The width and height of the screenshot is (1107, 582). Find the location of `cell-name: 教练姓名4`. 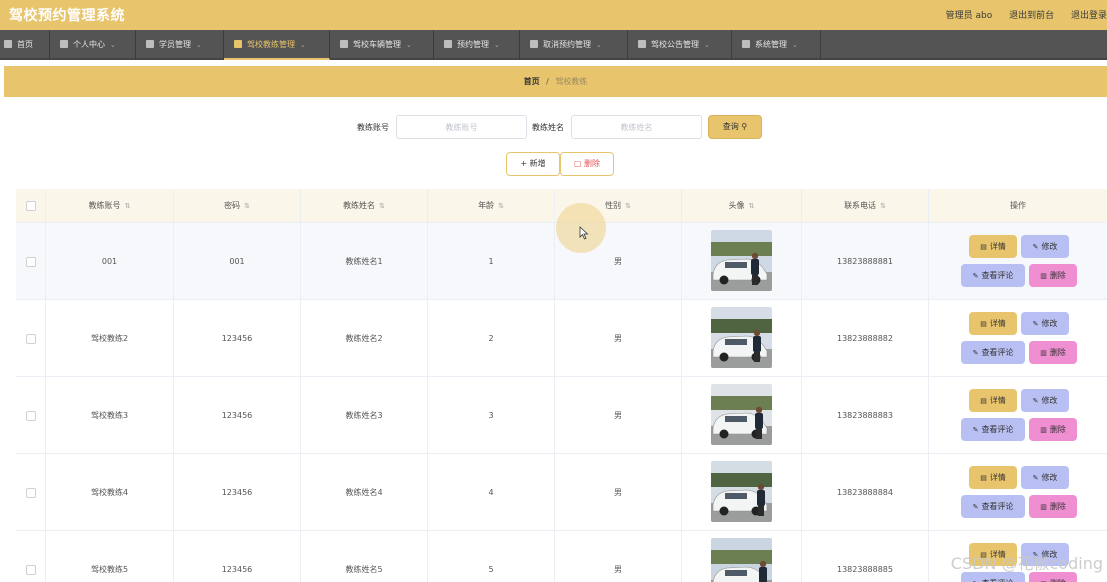

cell-name: 教练姓名4 is located at coordinates (364, 492).